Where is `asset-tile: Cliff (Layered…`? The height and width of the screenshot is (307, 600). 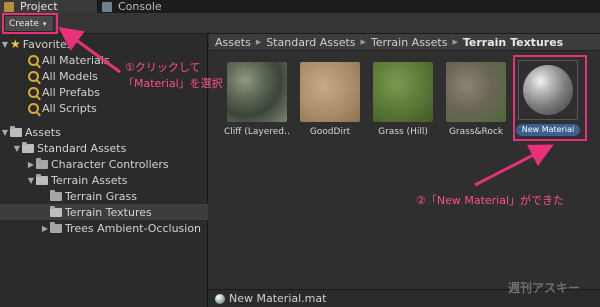
asset-tile: Cliff (Layered… is located at coordinates (257, 99).